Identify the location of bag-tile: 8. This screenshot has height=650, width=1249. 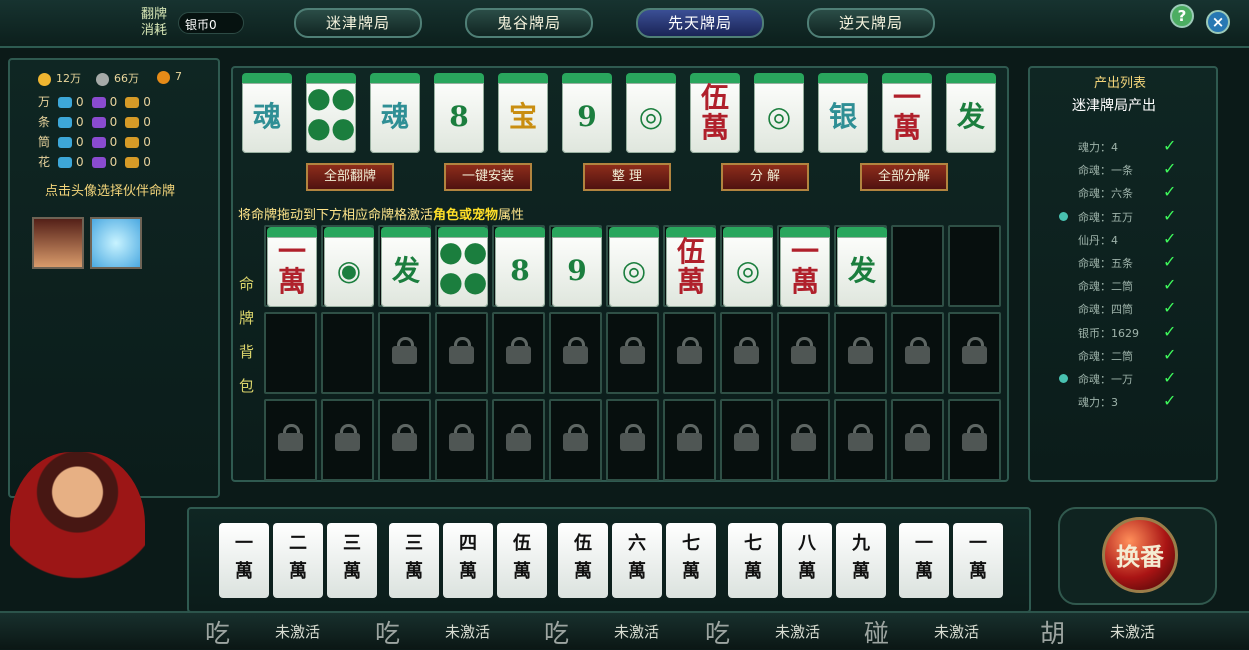
(520, 267).